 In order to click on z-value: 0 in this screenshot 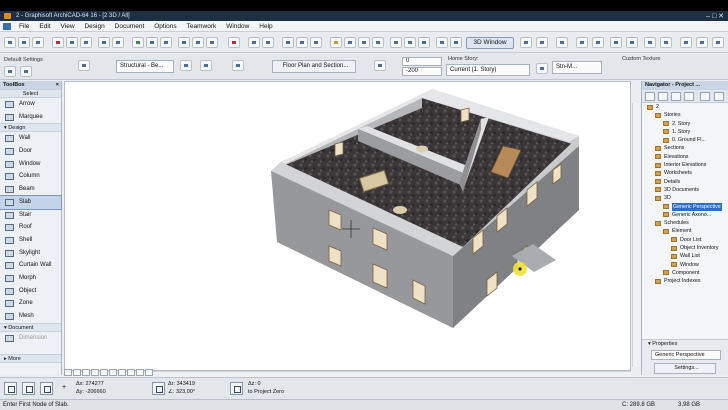, I will do `click(258, 384)`.